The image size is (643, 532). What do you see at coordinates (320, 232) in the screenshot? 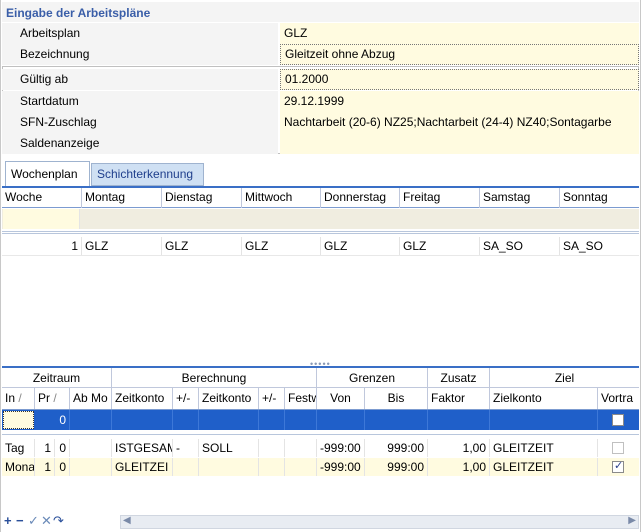
I see `week-grid-separator` at bounding box center [320, 232].